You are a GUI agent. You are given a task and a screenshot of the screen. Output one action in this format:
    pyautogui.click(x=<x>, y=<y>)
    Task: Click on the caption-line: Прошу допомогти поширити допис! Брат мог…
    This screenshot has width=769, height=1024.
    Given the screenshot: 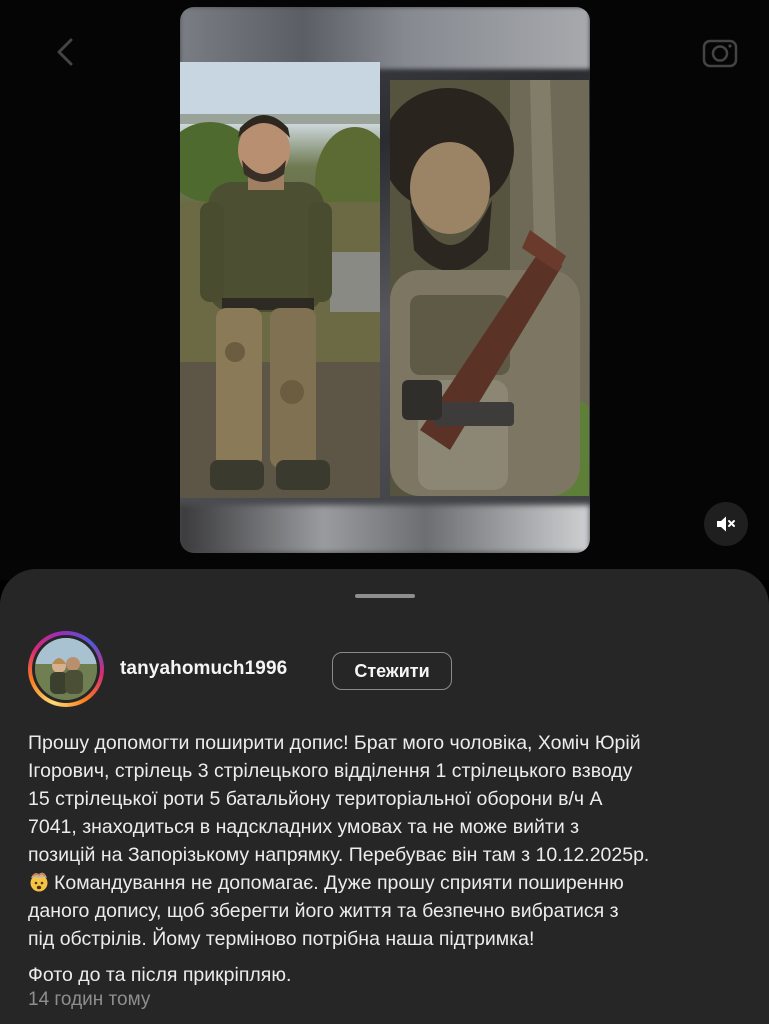 What is the action you would take?
    pyautogui.click(x=334, y=743)
    